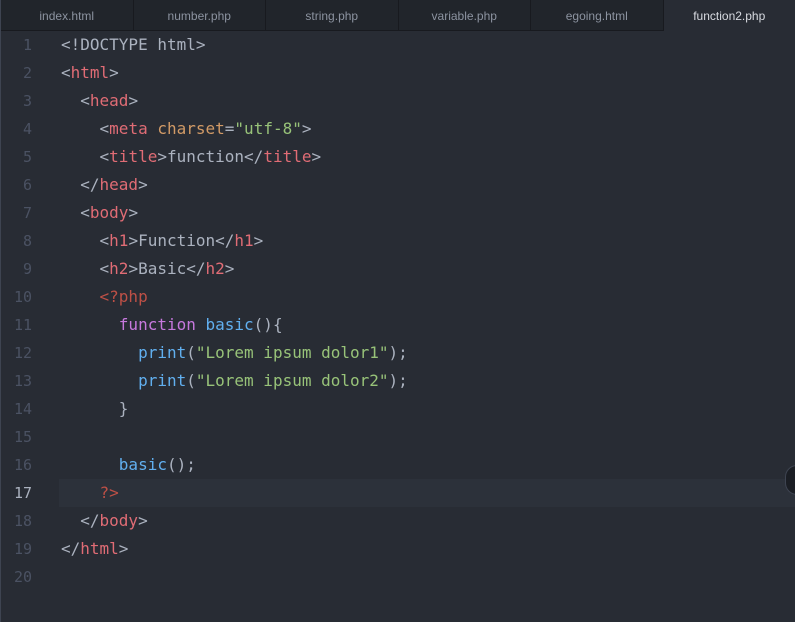 This screenshot has height=622, width=795. What do you see at coordinates (22, 521) in the screenshot?
I see `line-number: 18` at bounding box center [22, 521].